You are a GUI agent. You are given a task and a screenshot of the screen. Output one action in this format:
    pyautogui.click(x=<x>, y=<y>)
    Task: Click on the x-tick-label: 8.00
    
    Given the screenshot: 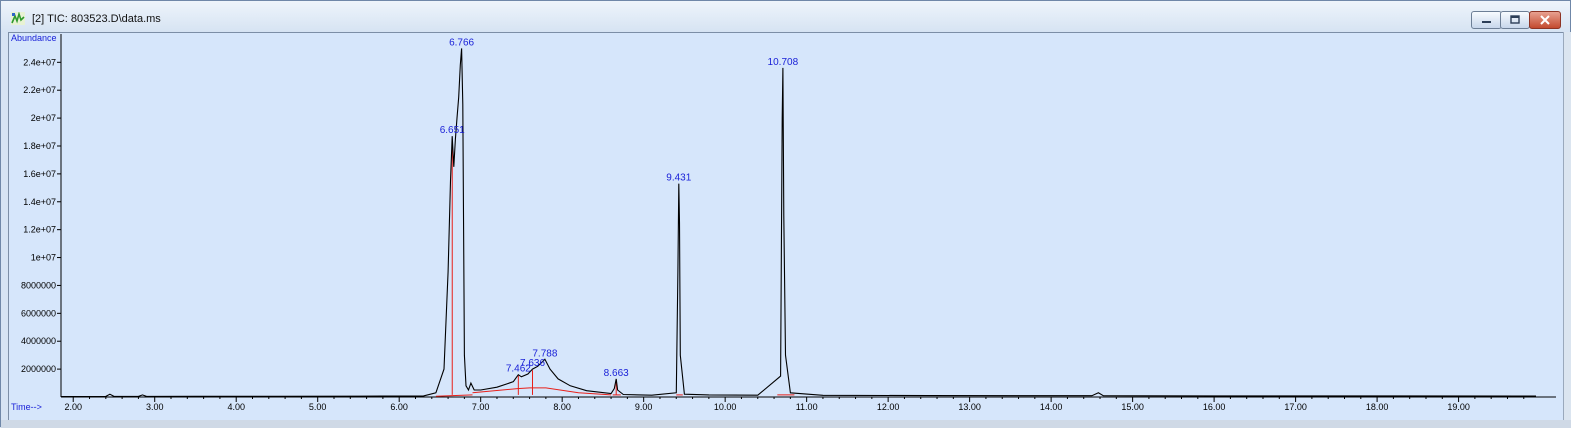 What is the action you would take?
    pyautogui.click(x=562, y=407)
    